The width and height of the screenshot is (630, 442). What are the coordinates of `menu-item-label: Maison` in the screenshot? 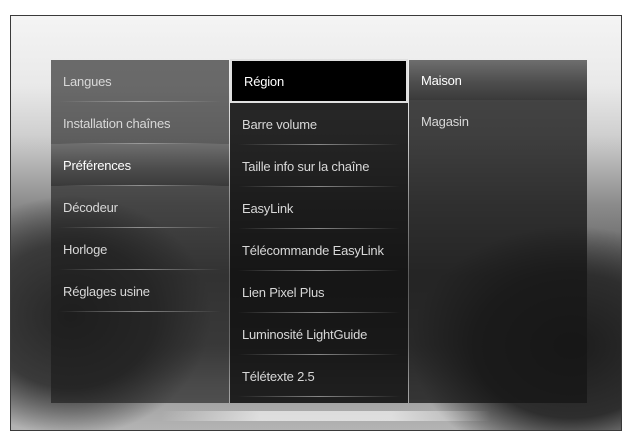 It's located at (441, 80).